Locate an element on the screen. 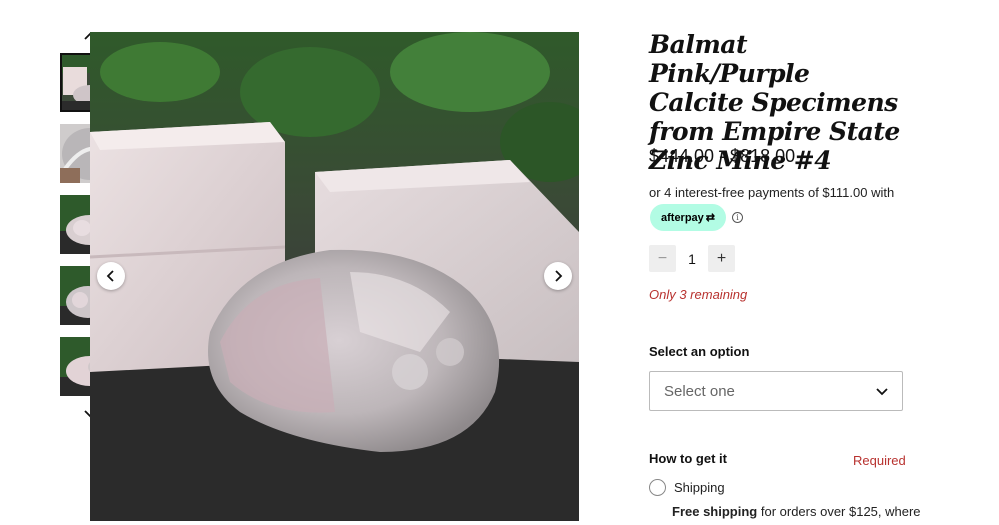 The height and width of the screenshot is (525, 999). how-to-get-it-label: How to get it is located at coordinates (688, 458).